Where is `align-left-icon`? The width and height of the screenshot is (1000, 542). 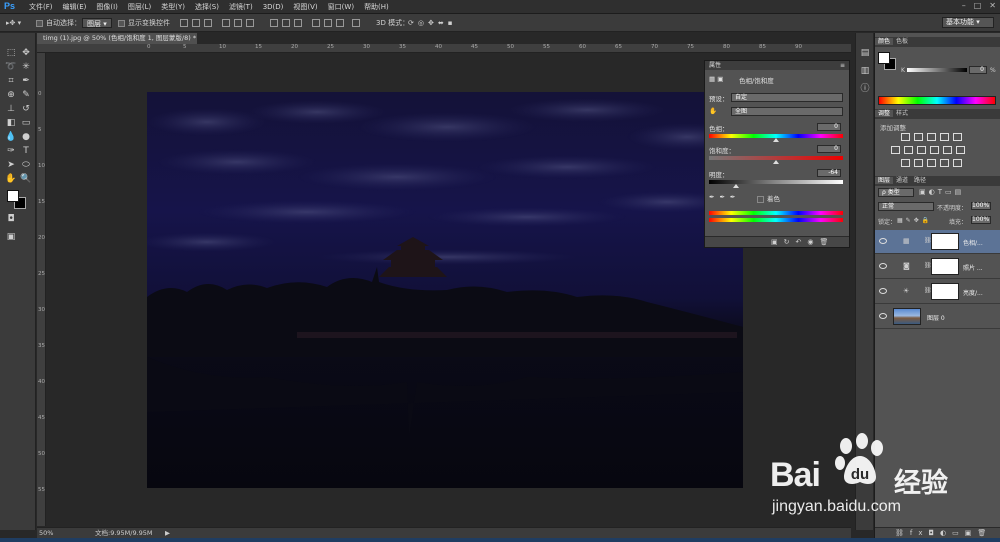
align-left-icon is located at coordinates (226, 23).